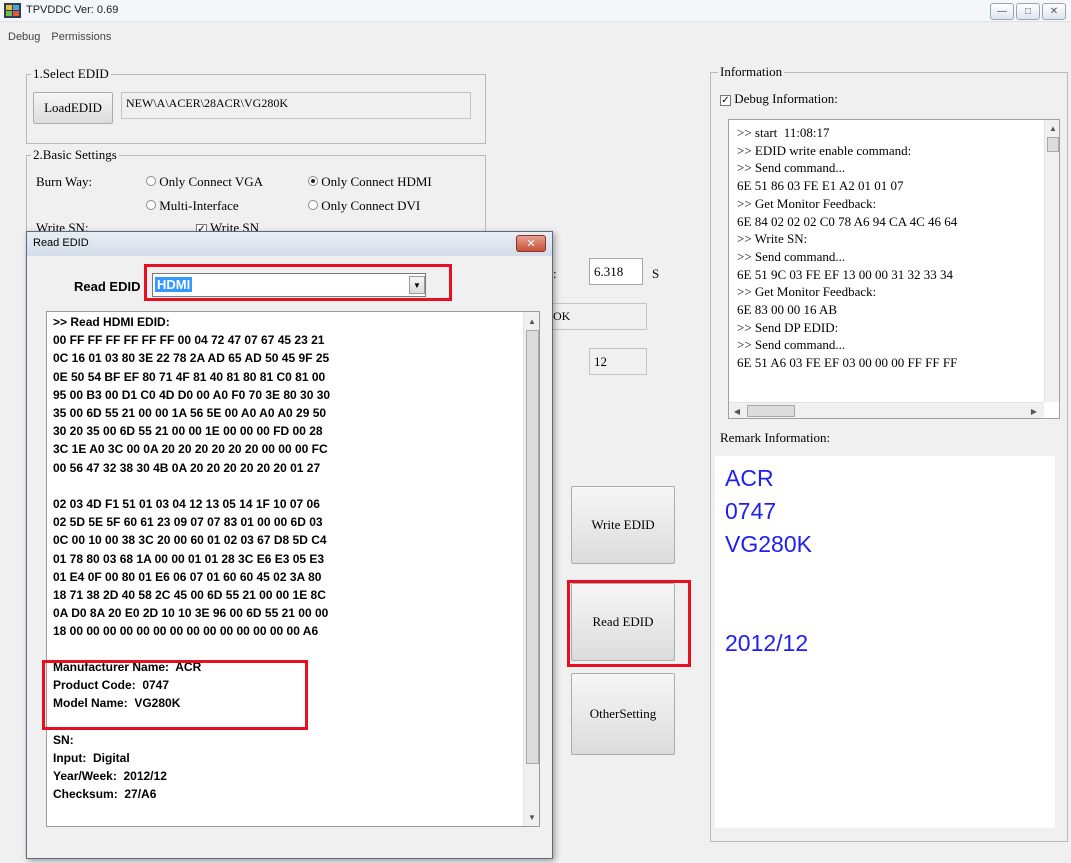  What do you see at coordinates (1034, 410) in the screenshot?
I see `scroll-right-icon: ▶` at bounding box center [1034, 410].